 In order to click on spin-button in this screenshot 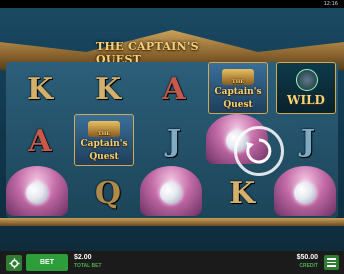, I will do `click(259, 151)`.